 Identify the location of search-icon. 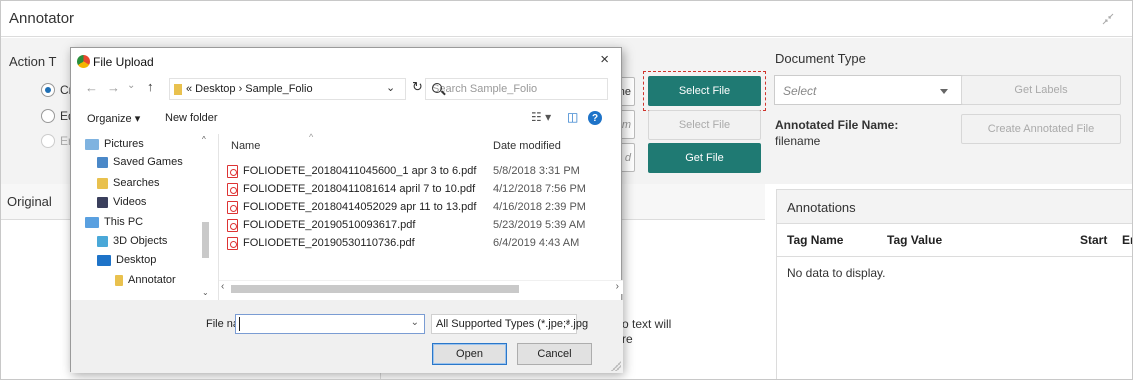
(437, 88).